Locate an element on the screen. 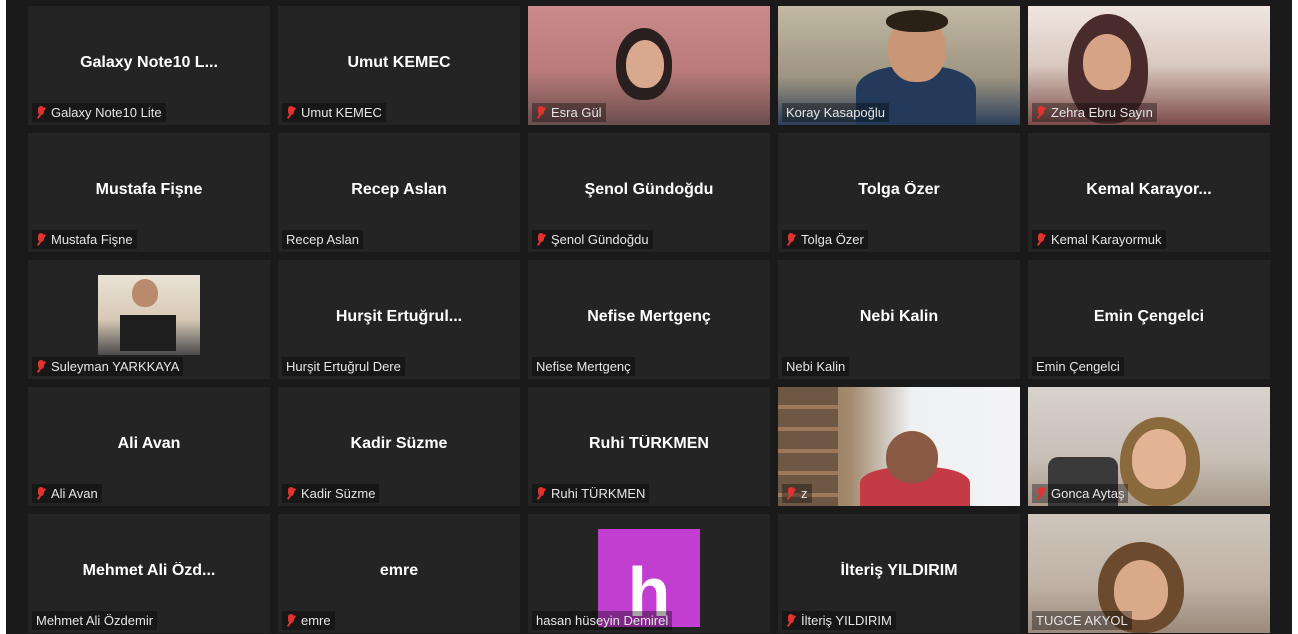 Image resolution: width=1298 pixels, height=634 pixels. participant-label: Emin Çengelci is located at coordinates (1078, 366).